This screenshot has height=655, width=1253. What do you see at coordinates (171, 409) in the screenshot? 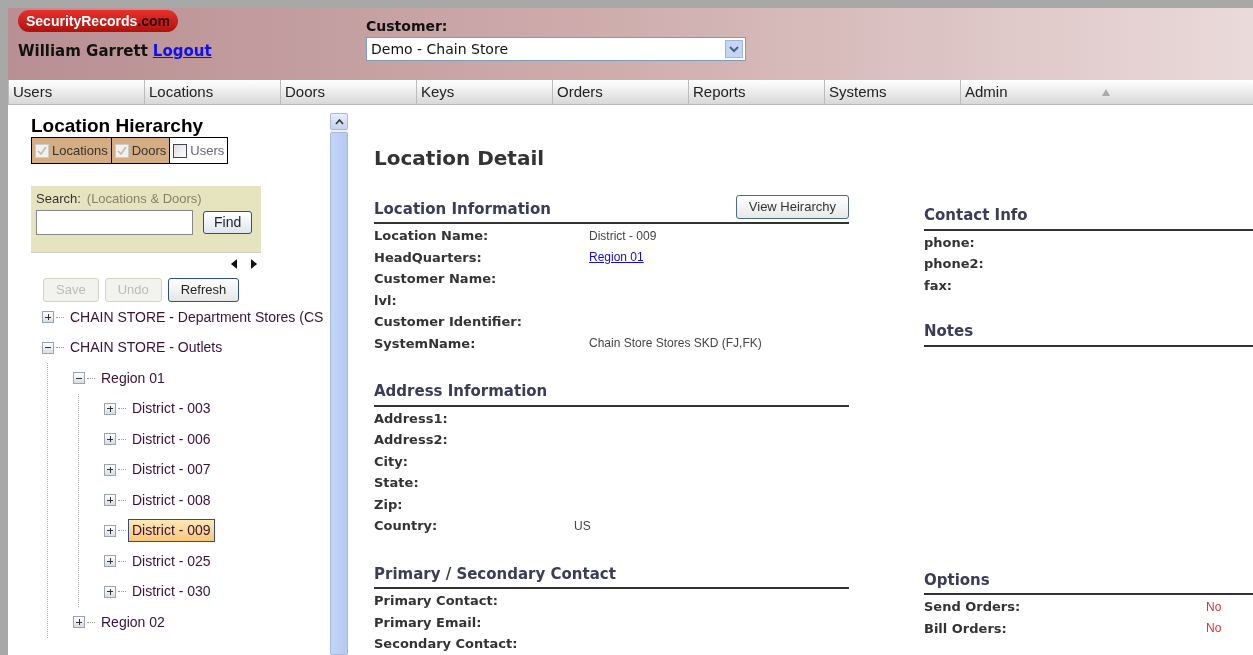
I see `tree-node: District - 003` at bounding box center [171, 409].